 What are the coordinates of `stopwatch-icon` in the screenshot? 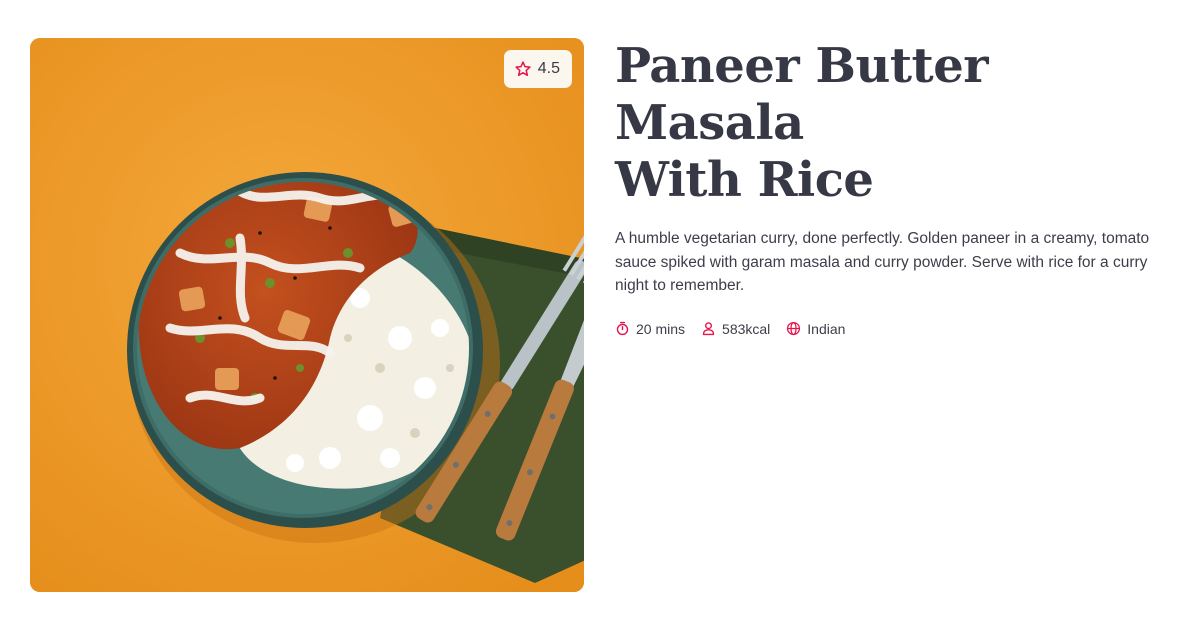 It's located at (622, 328).